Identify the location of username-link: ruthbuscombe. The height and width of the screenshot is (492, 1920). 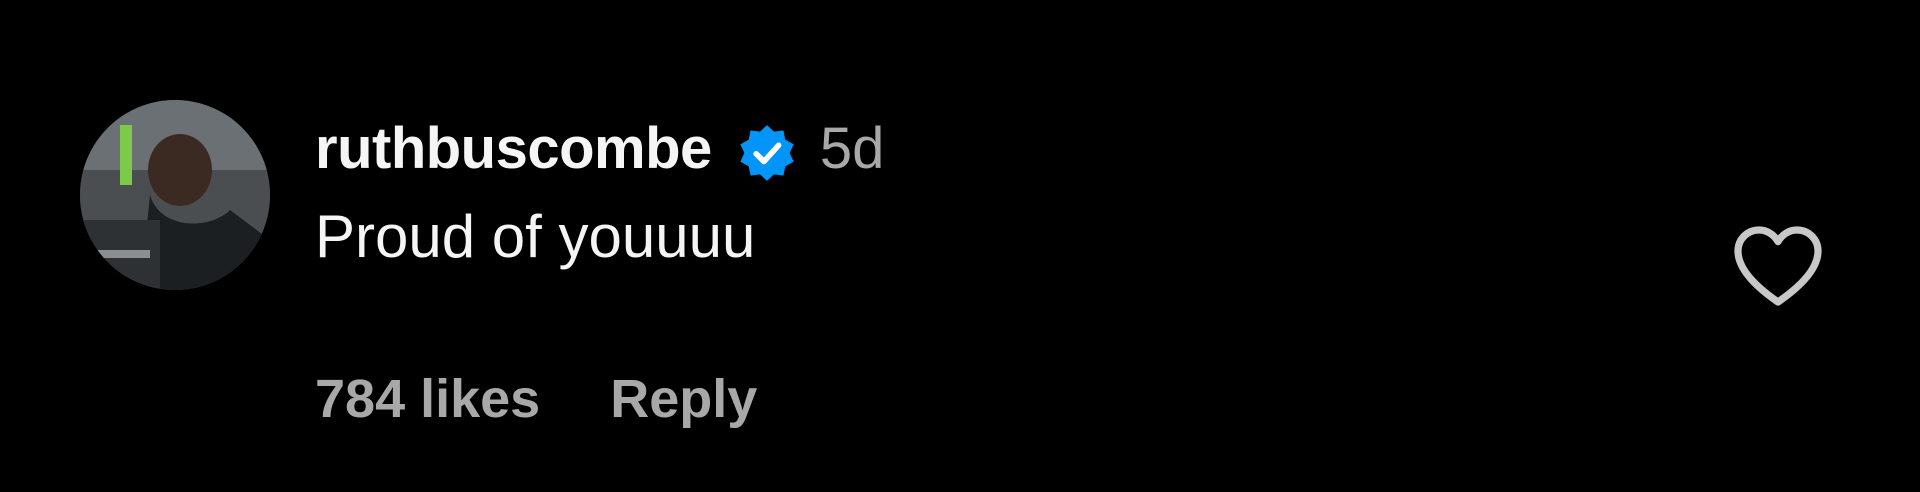
(513, 148).